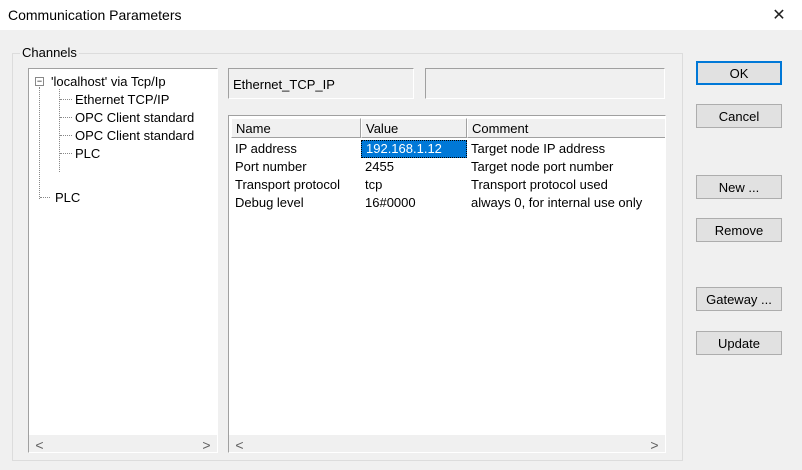 Image resolution: width=802 pixels, height=470 pixels. Describe the element at coordinates (414, 149) in the screenshot. I see `param-value: 192.168.1.12` at that location.